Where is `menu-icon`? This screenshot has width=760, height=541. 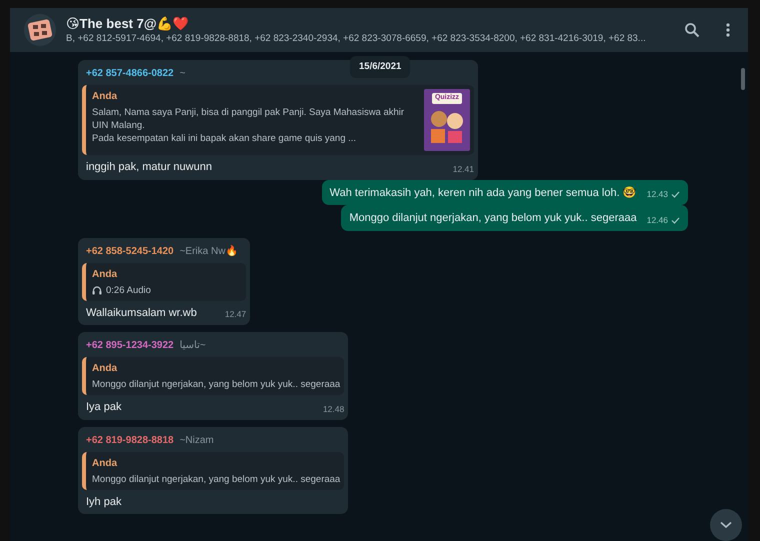 menu-icon is located at coordinates (728, 29).